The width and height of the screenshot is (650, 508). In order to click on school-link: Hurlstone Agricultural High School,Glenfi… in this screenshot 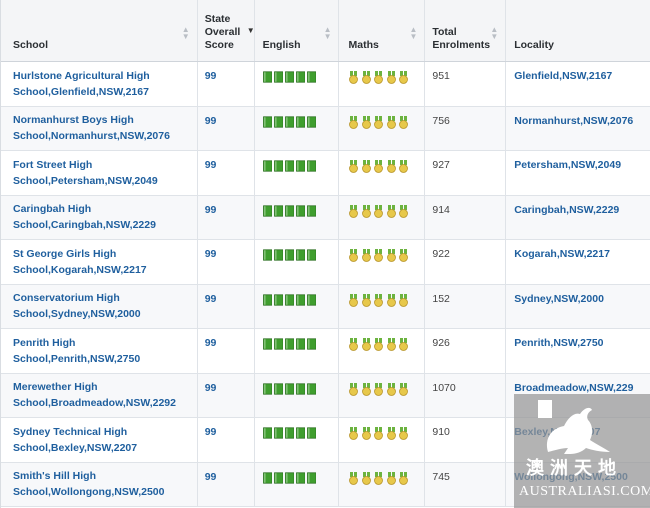, I will do `click(81, 84)`.